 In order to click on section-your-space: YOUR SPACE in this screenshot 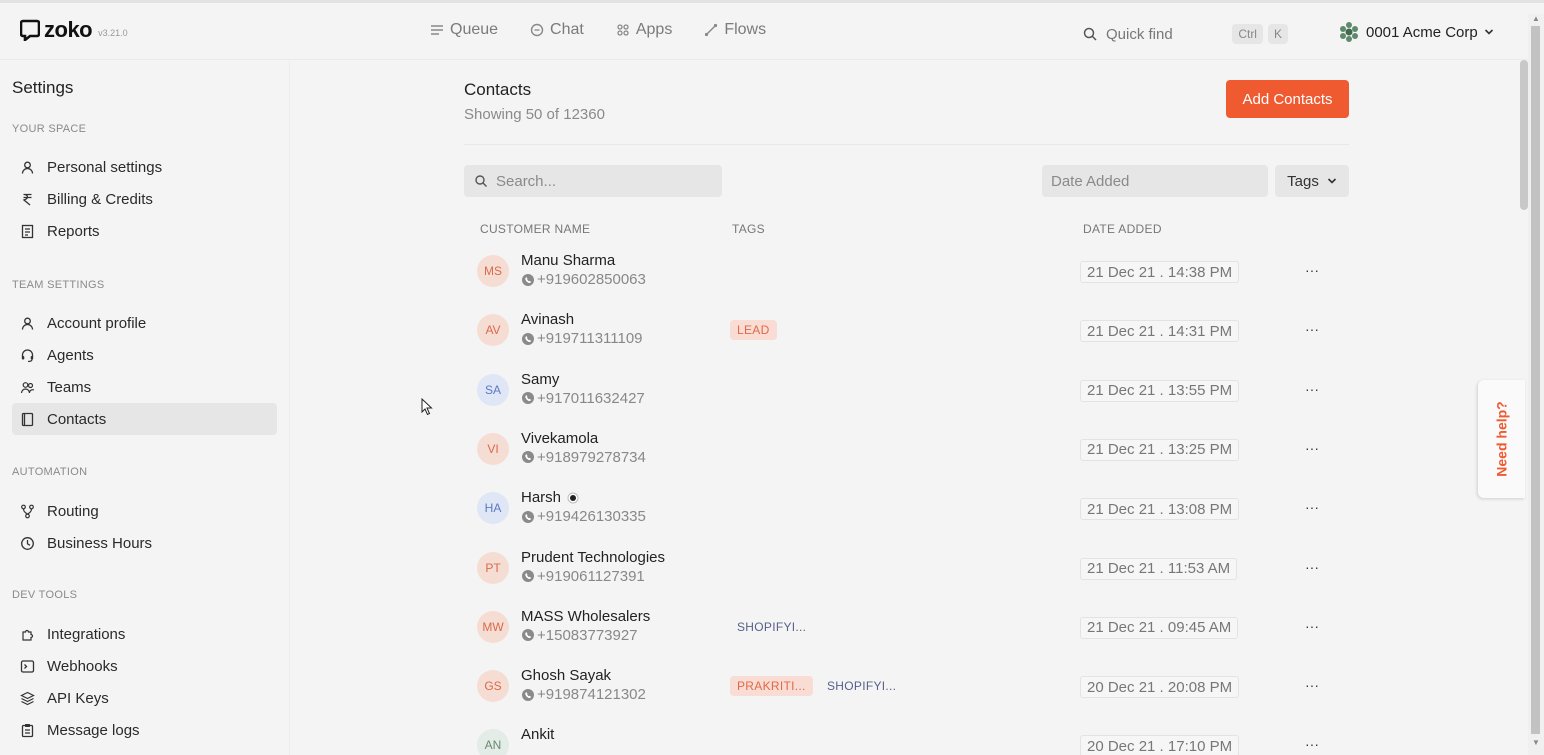, I will do `click(49, 129)`.